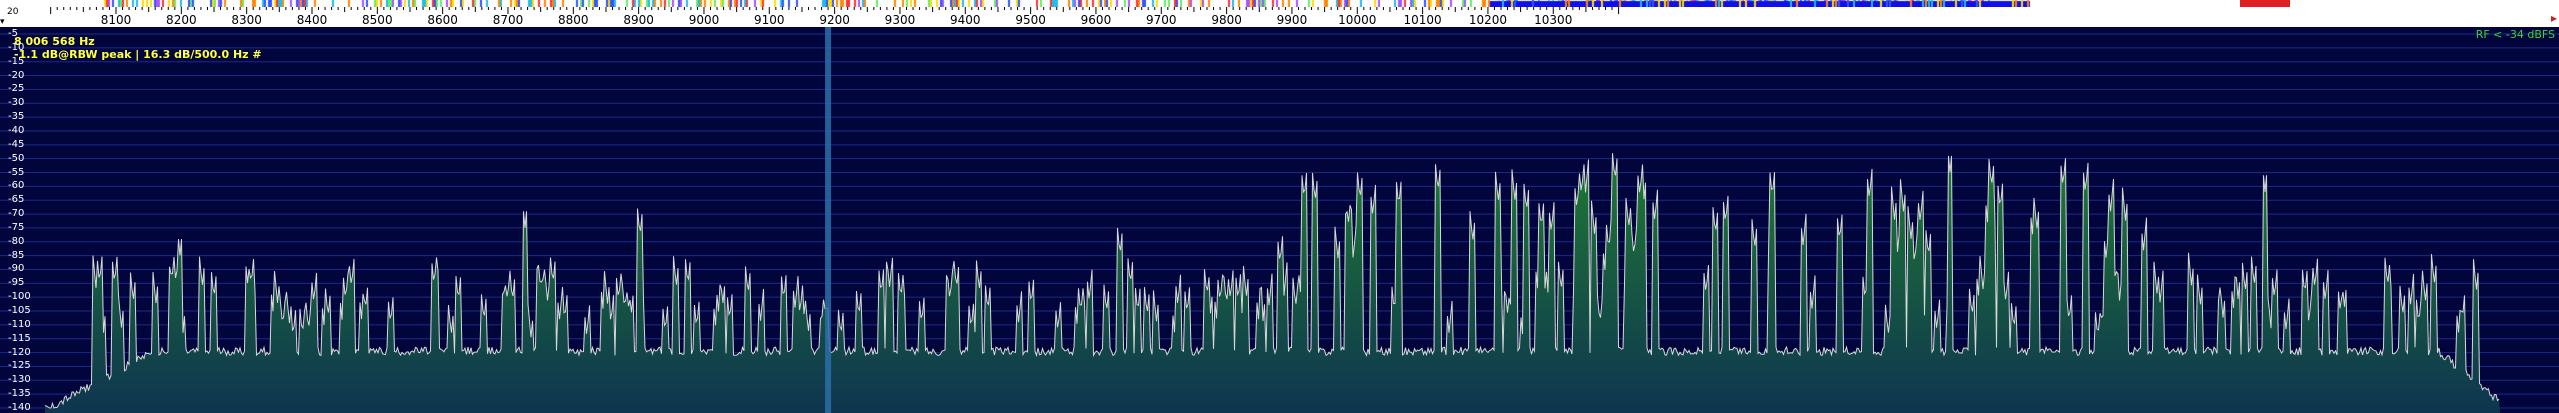 The width and height of the screenshot is (2559, 413). What do you see at coordinates (638, 20) in the screenshot?
I see `frequency-tick-label: 8900` at bounding box center [638, 20].